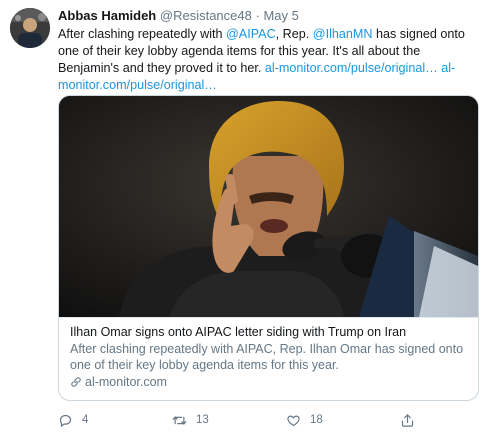 The width and height of the screenshot is (488, 437). Describe the element at coordinates (251, 34) in the screenshot. I see `mention-aipac: @AIPAC` at that location.